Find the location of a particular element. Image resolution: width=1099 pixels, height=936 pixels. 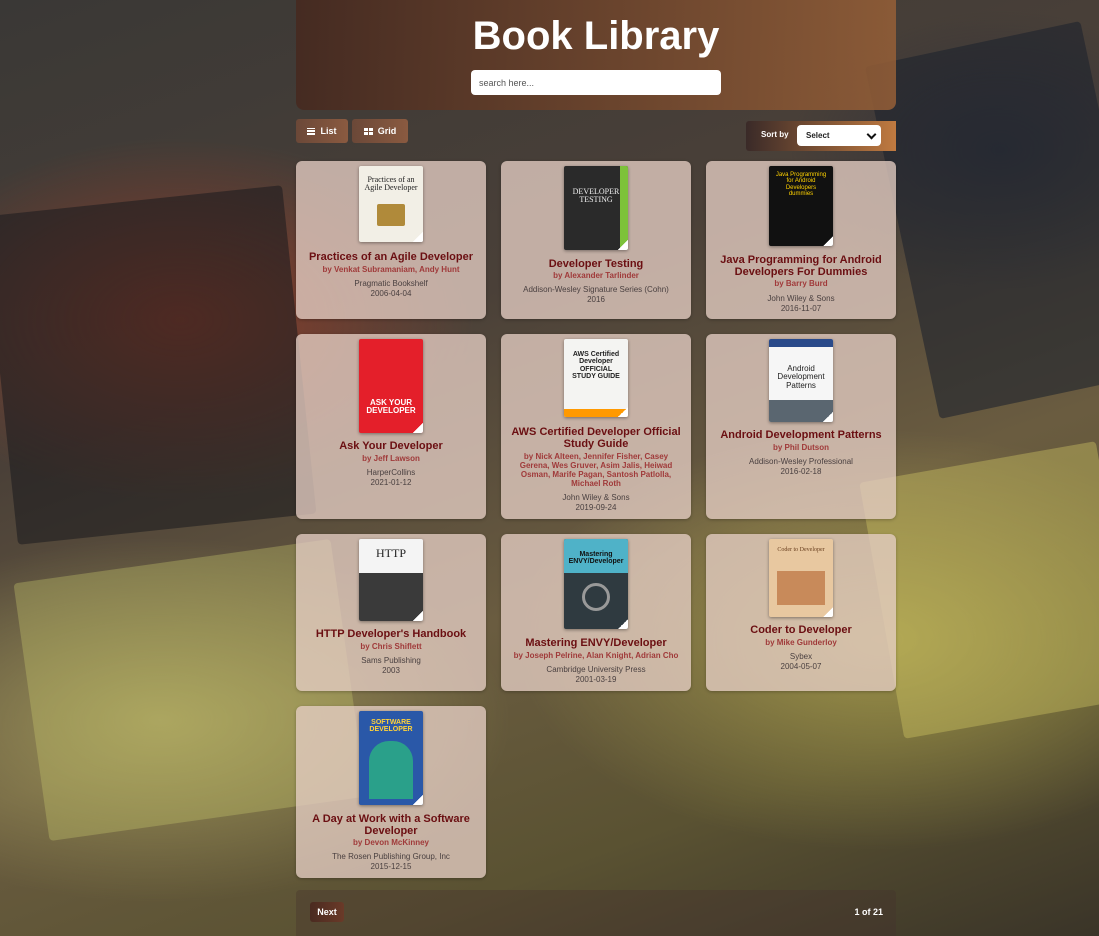

book-authors: by Mike Gunderloy is located at coordinates (801, 642).